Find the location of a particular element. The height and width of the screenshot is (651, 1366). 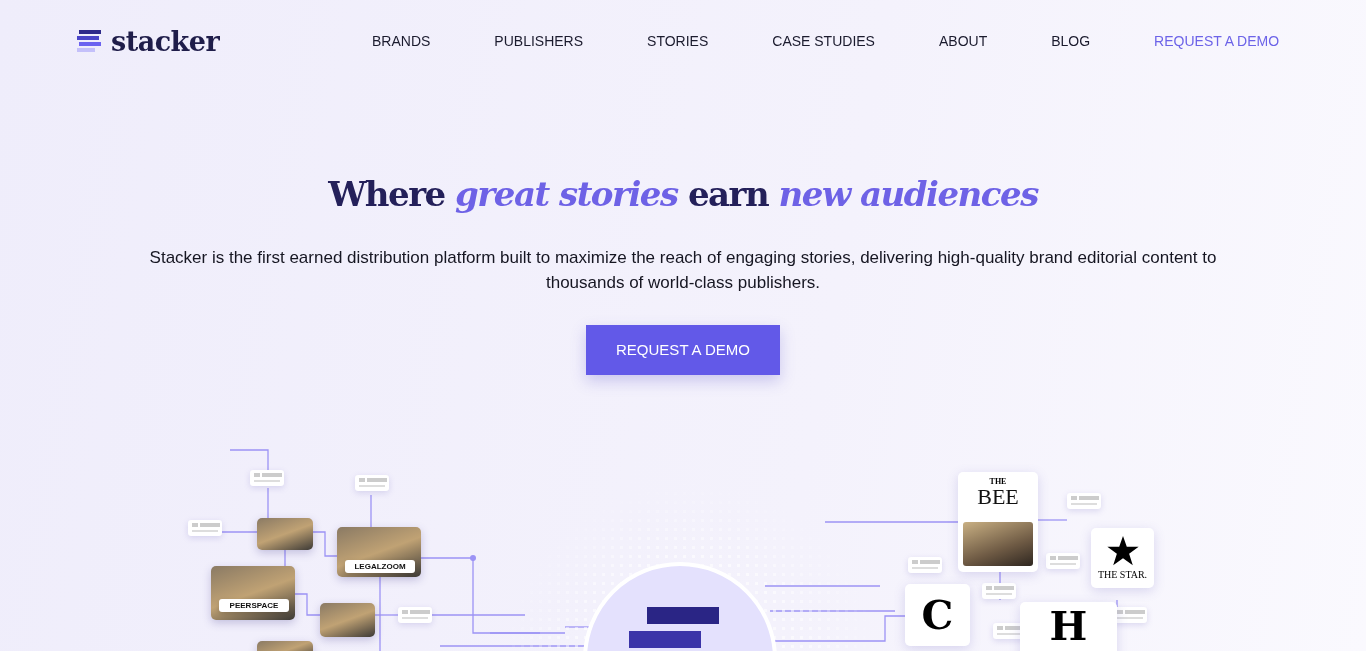

hero-description: Stacker is the first earned distribution platform built to maximize the reach of engaging stories, delivering high-quality brand editorial content to thousands of world-class publishers. is located at coordinates (683, 270).